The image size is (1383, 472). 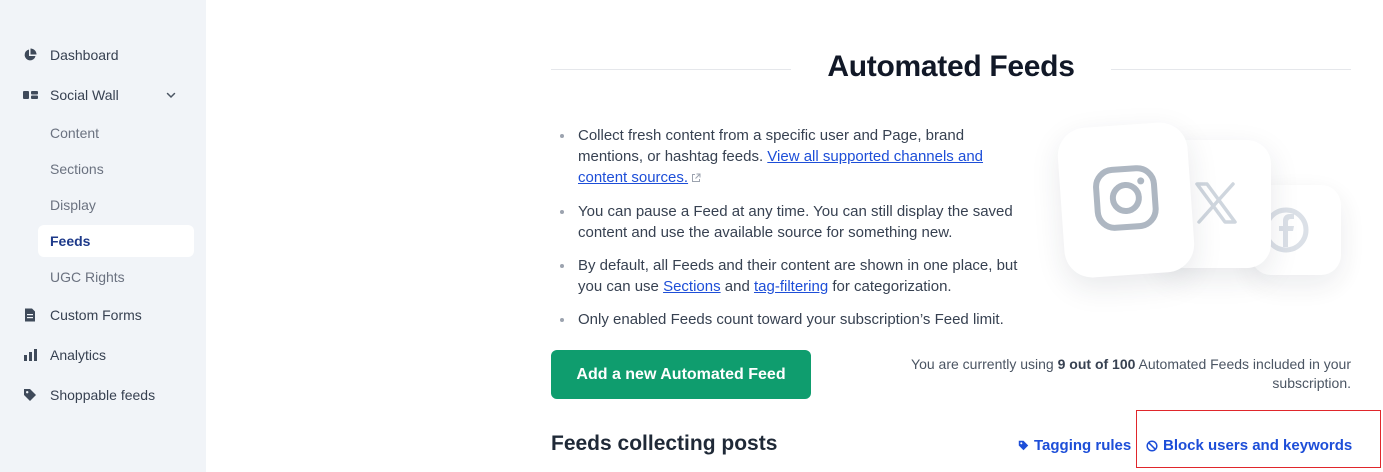 I want to click on sidebar-subitem-sections: Sections, so click(x=116, y=169).